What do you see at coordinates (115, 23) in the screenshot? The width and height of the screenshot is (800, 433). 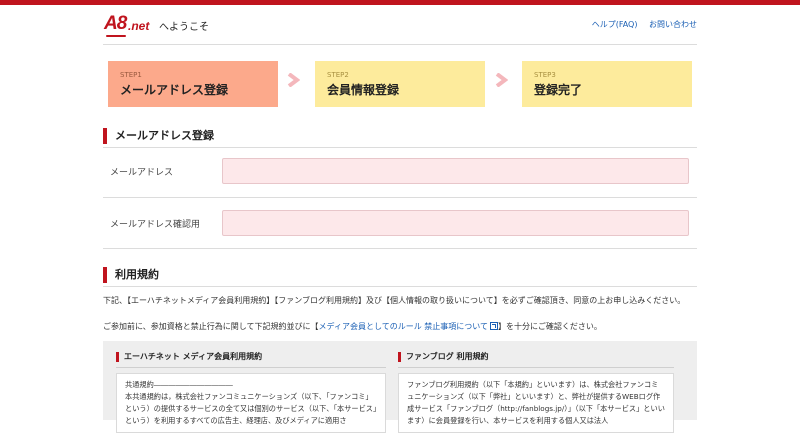 I see `logo-a8-mark: A8` at bounding box center [115, 23].